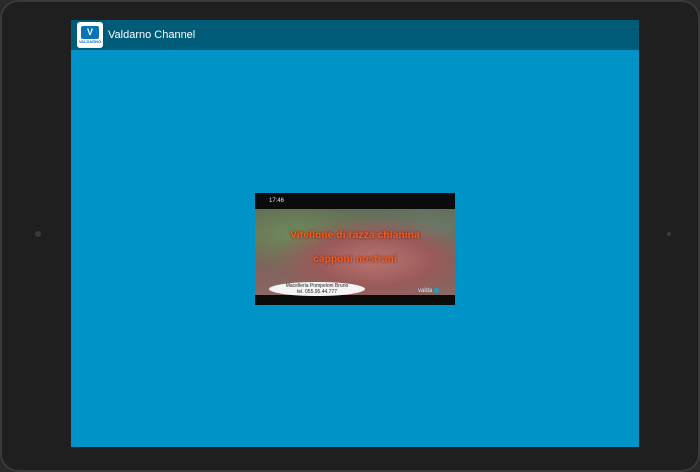  I want to click on sensor, so click(669, 234).